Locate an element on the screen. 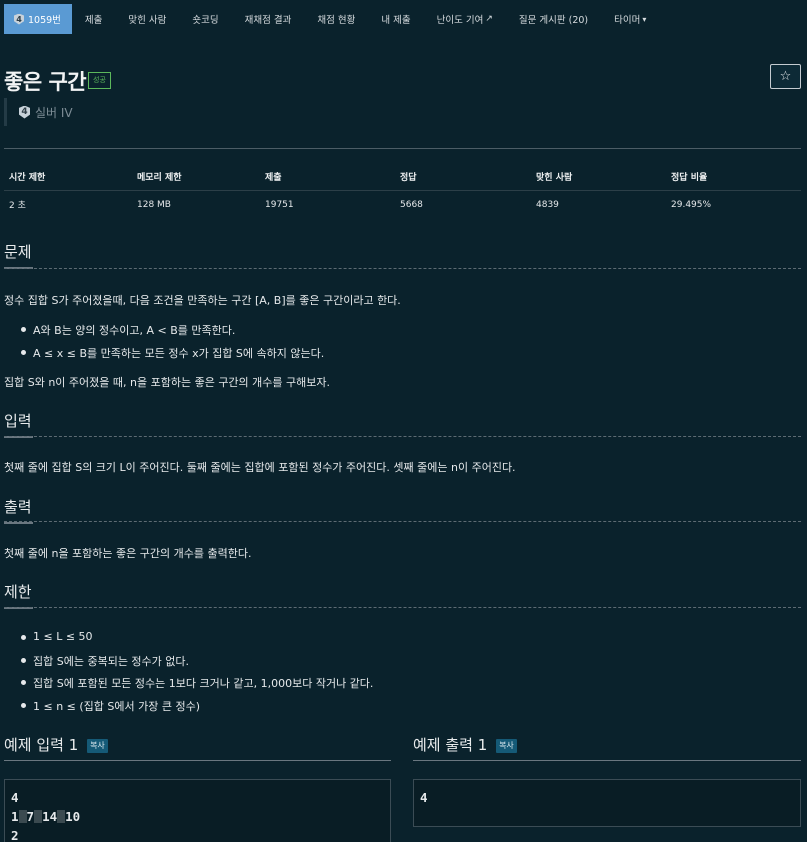 The image size is (807, 842). header-accepted: 정답 is located at coordinates (463, 169).